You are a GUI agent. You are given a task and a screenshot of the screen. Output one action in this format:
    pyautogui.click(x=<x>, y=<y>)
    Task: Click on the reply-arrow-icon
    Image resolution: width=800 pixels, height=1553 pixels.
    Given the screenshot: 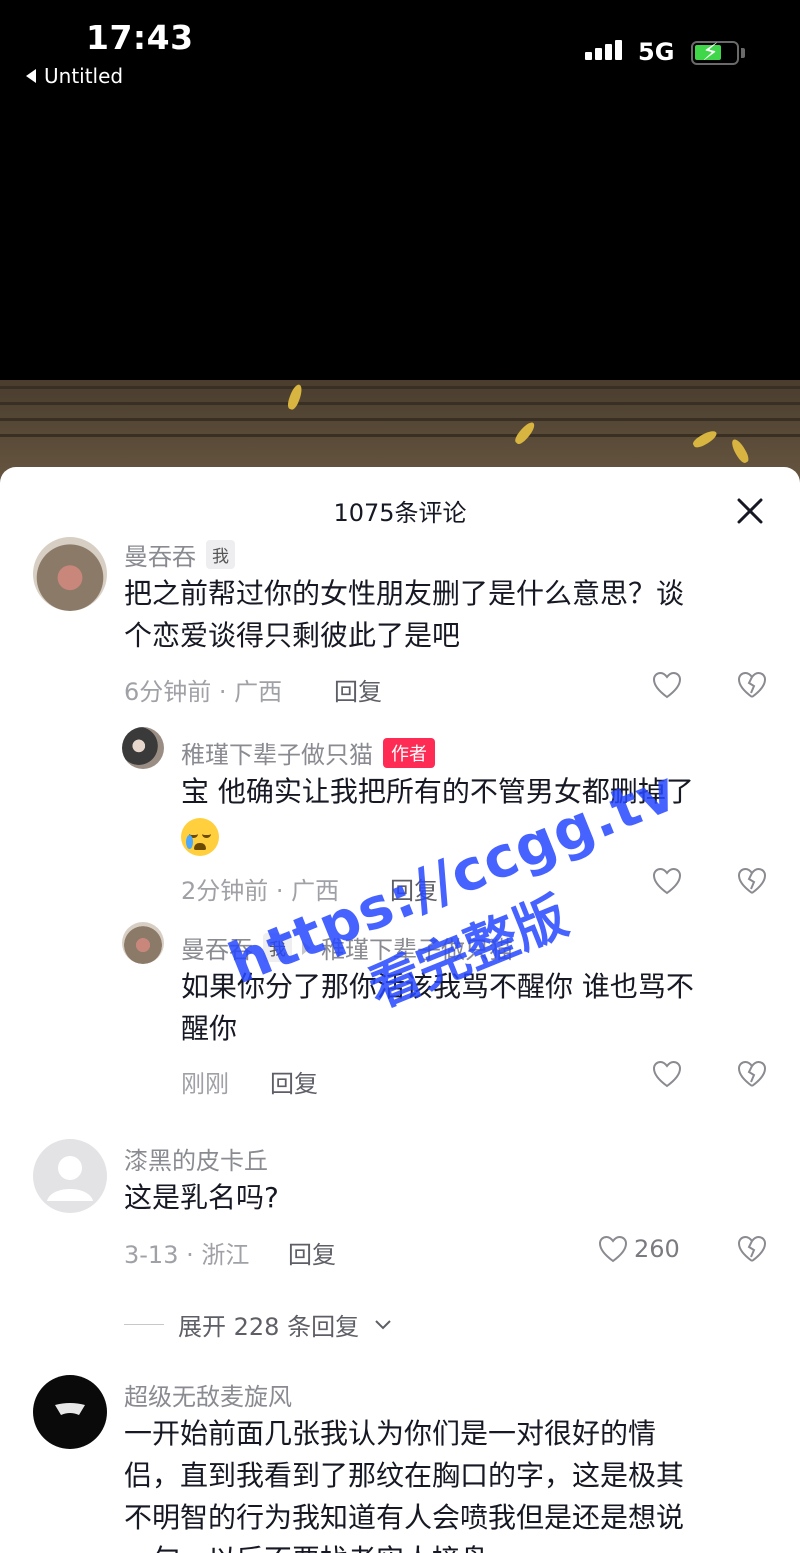 What is the action you would take?
    pyautogui.click(x=306, y=947)
    